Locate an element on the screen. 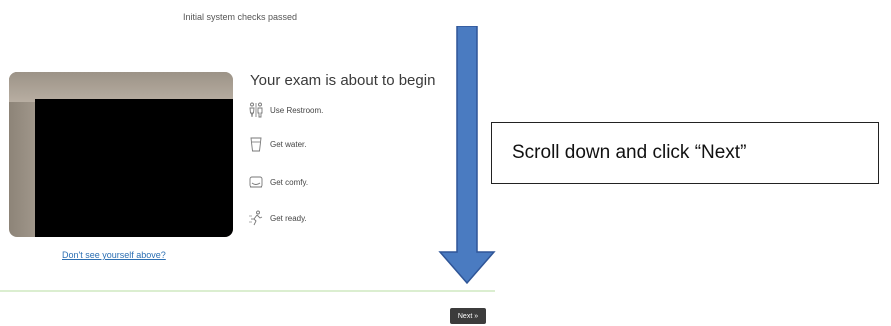  checklist-label: Get ready. is located at coordinates (288, 218).